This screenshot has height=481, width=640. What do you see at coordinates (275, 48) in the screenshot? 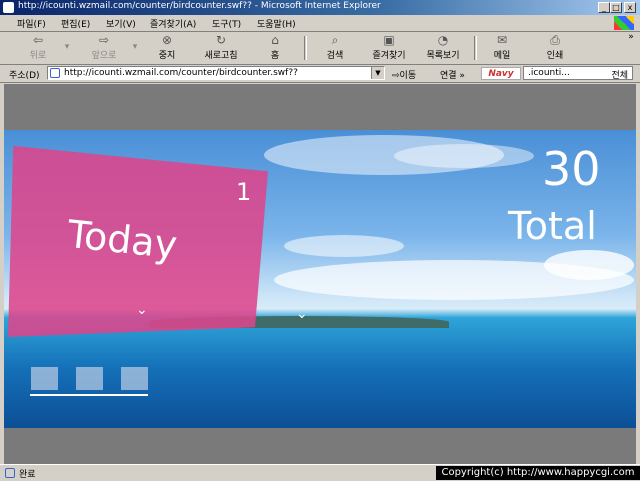
I see `home-button: ⌂ 홈` at bounding box center [275, 48].